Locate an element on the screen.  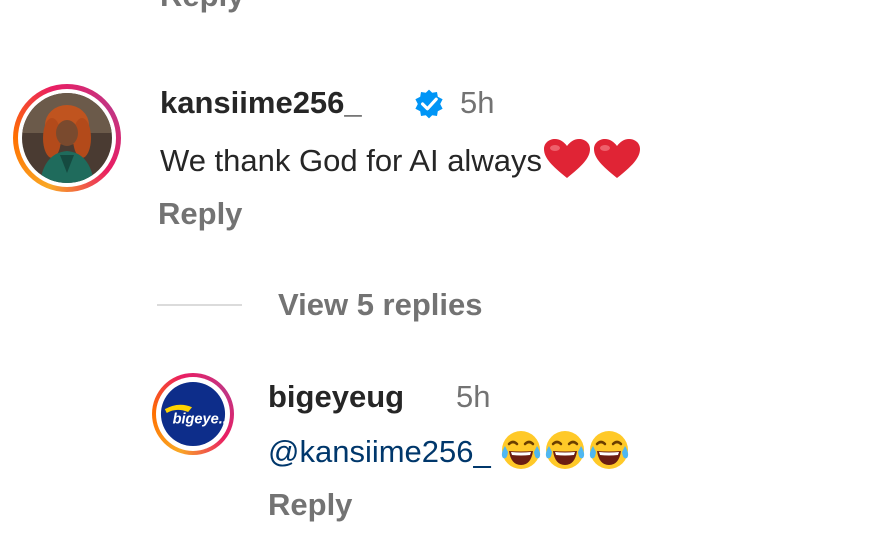
view-replies-button: View 5 replies is located at coordinates (380, 305).